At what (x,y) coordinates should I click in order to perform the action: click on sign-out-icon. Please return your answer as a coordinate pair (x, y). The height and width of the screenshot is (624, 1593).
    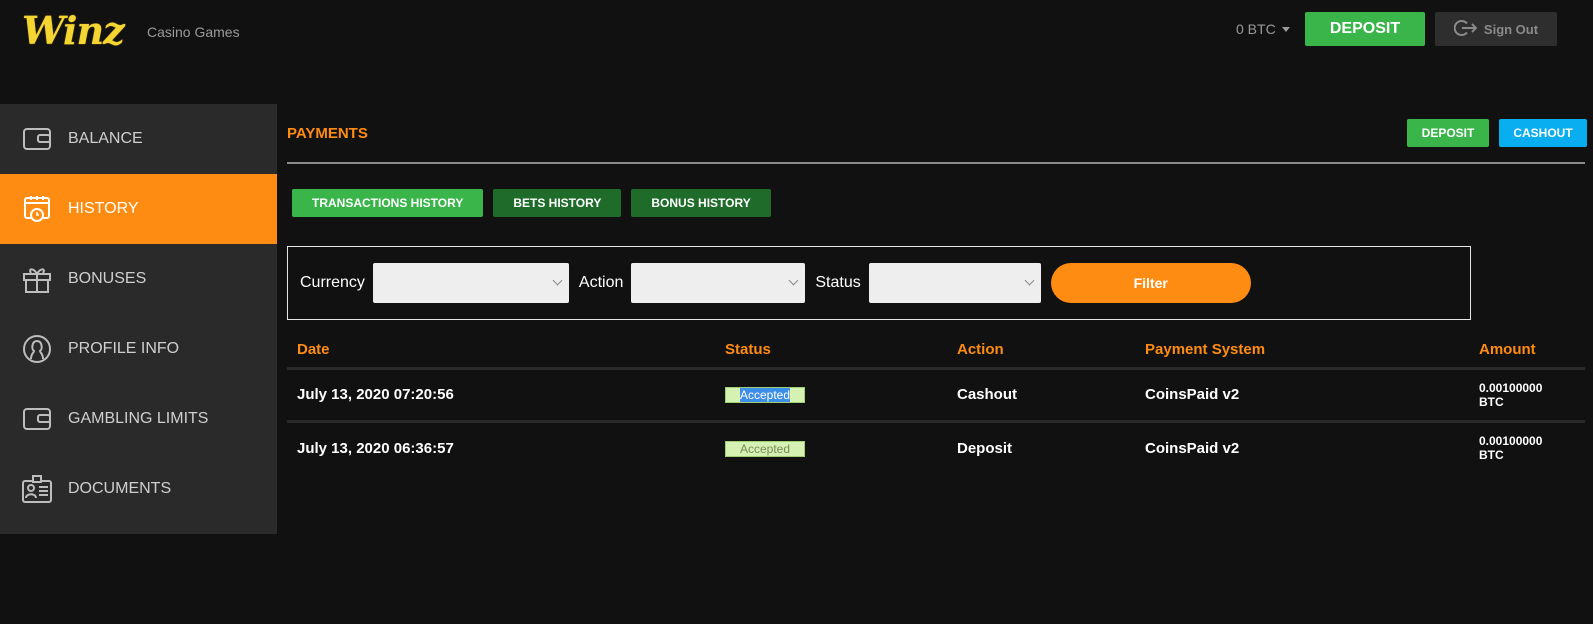
    Looking at the image, I should click on (1465, 29).